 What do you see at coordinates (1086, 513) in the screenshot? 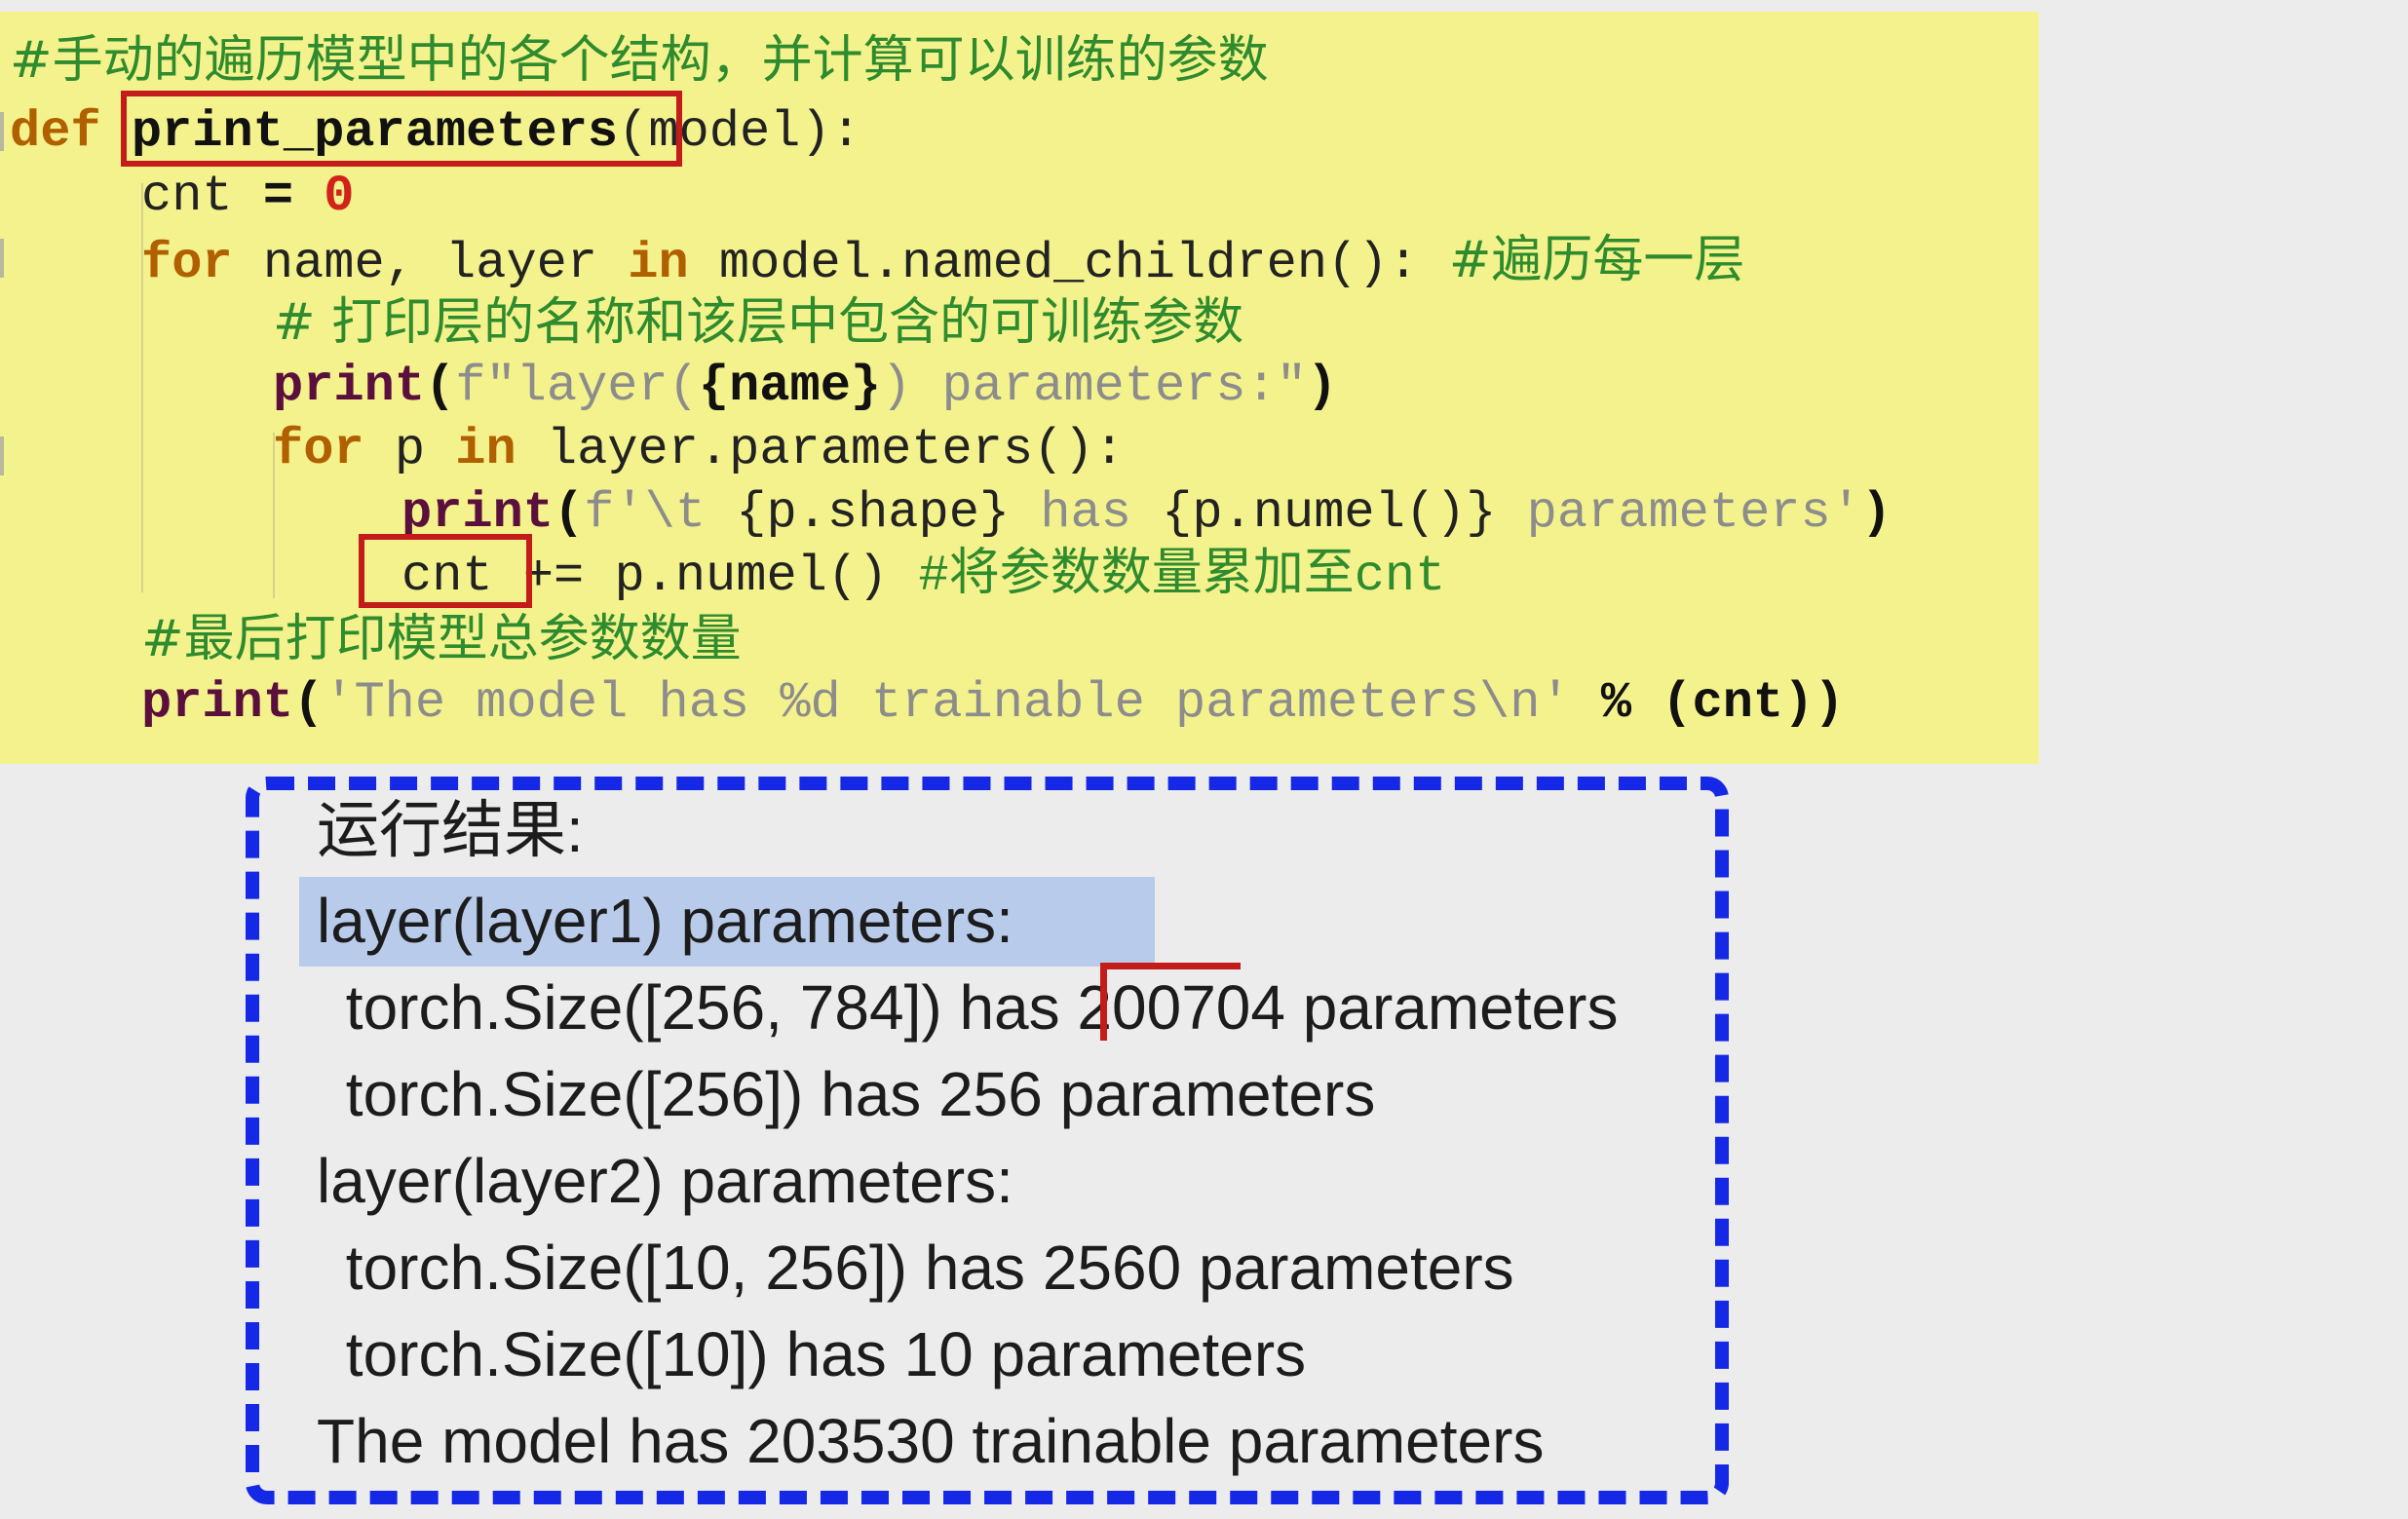
I see `string-literal: has` at bounding box center [1086, 513].